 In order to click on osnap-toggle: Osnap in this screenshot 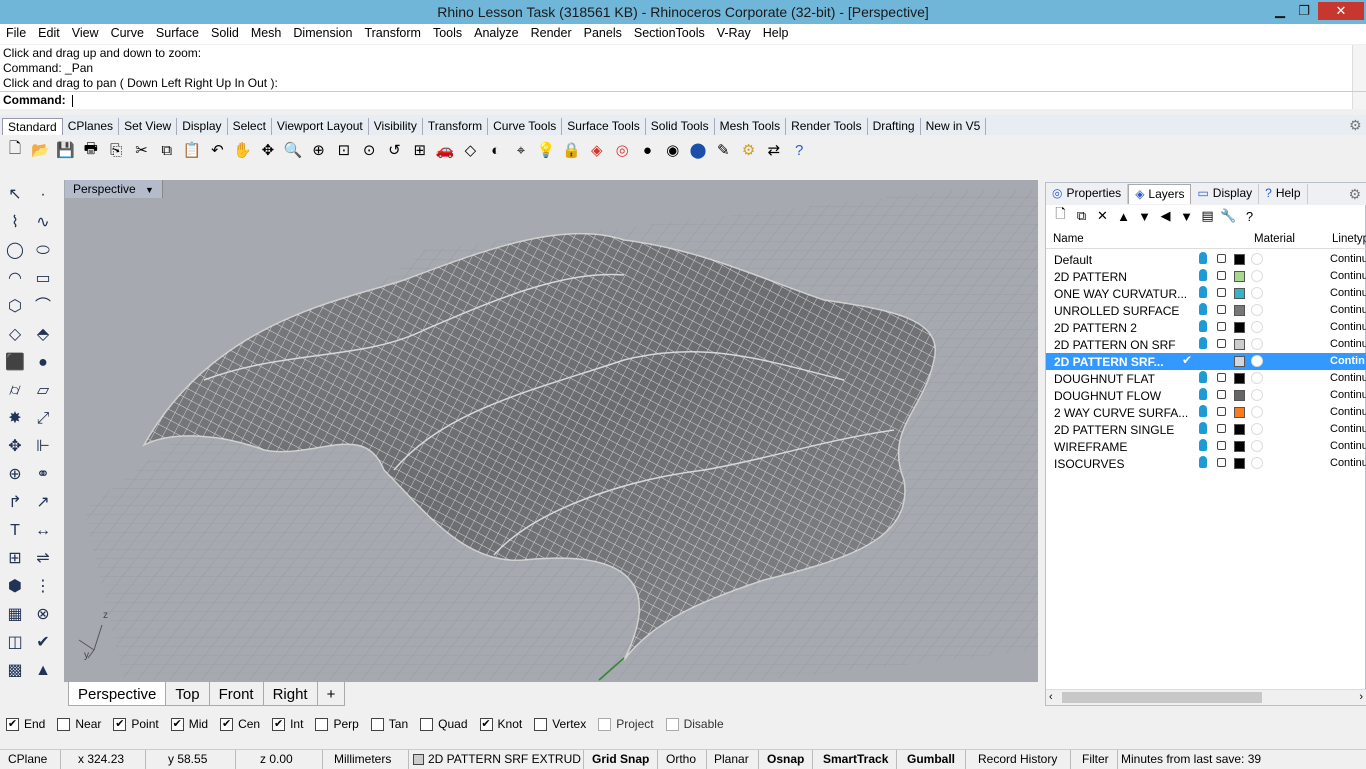, I will do `click(785, 759)`.